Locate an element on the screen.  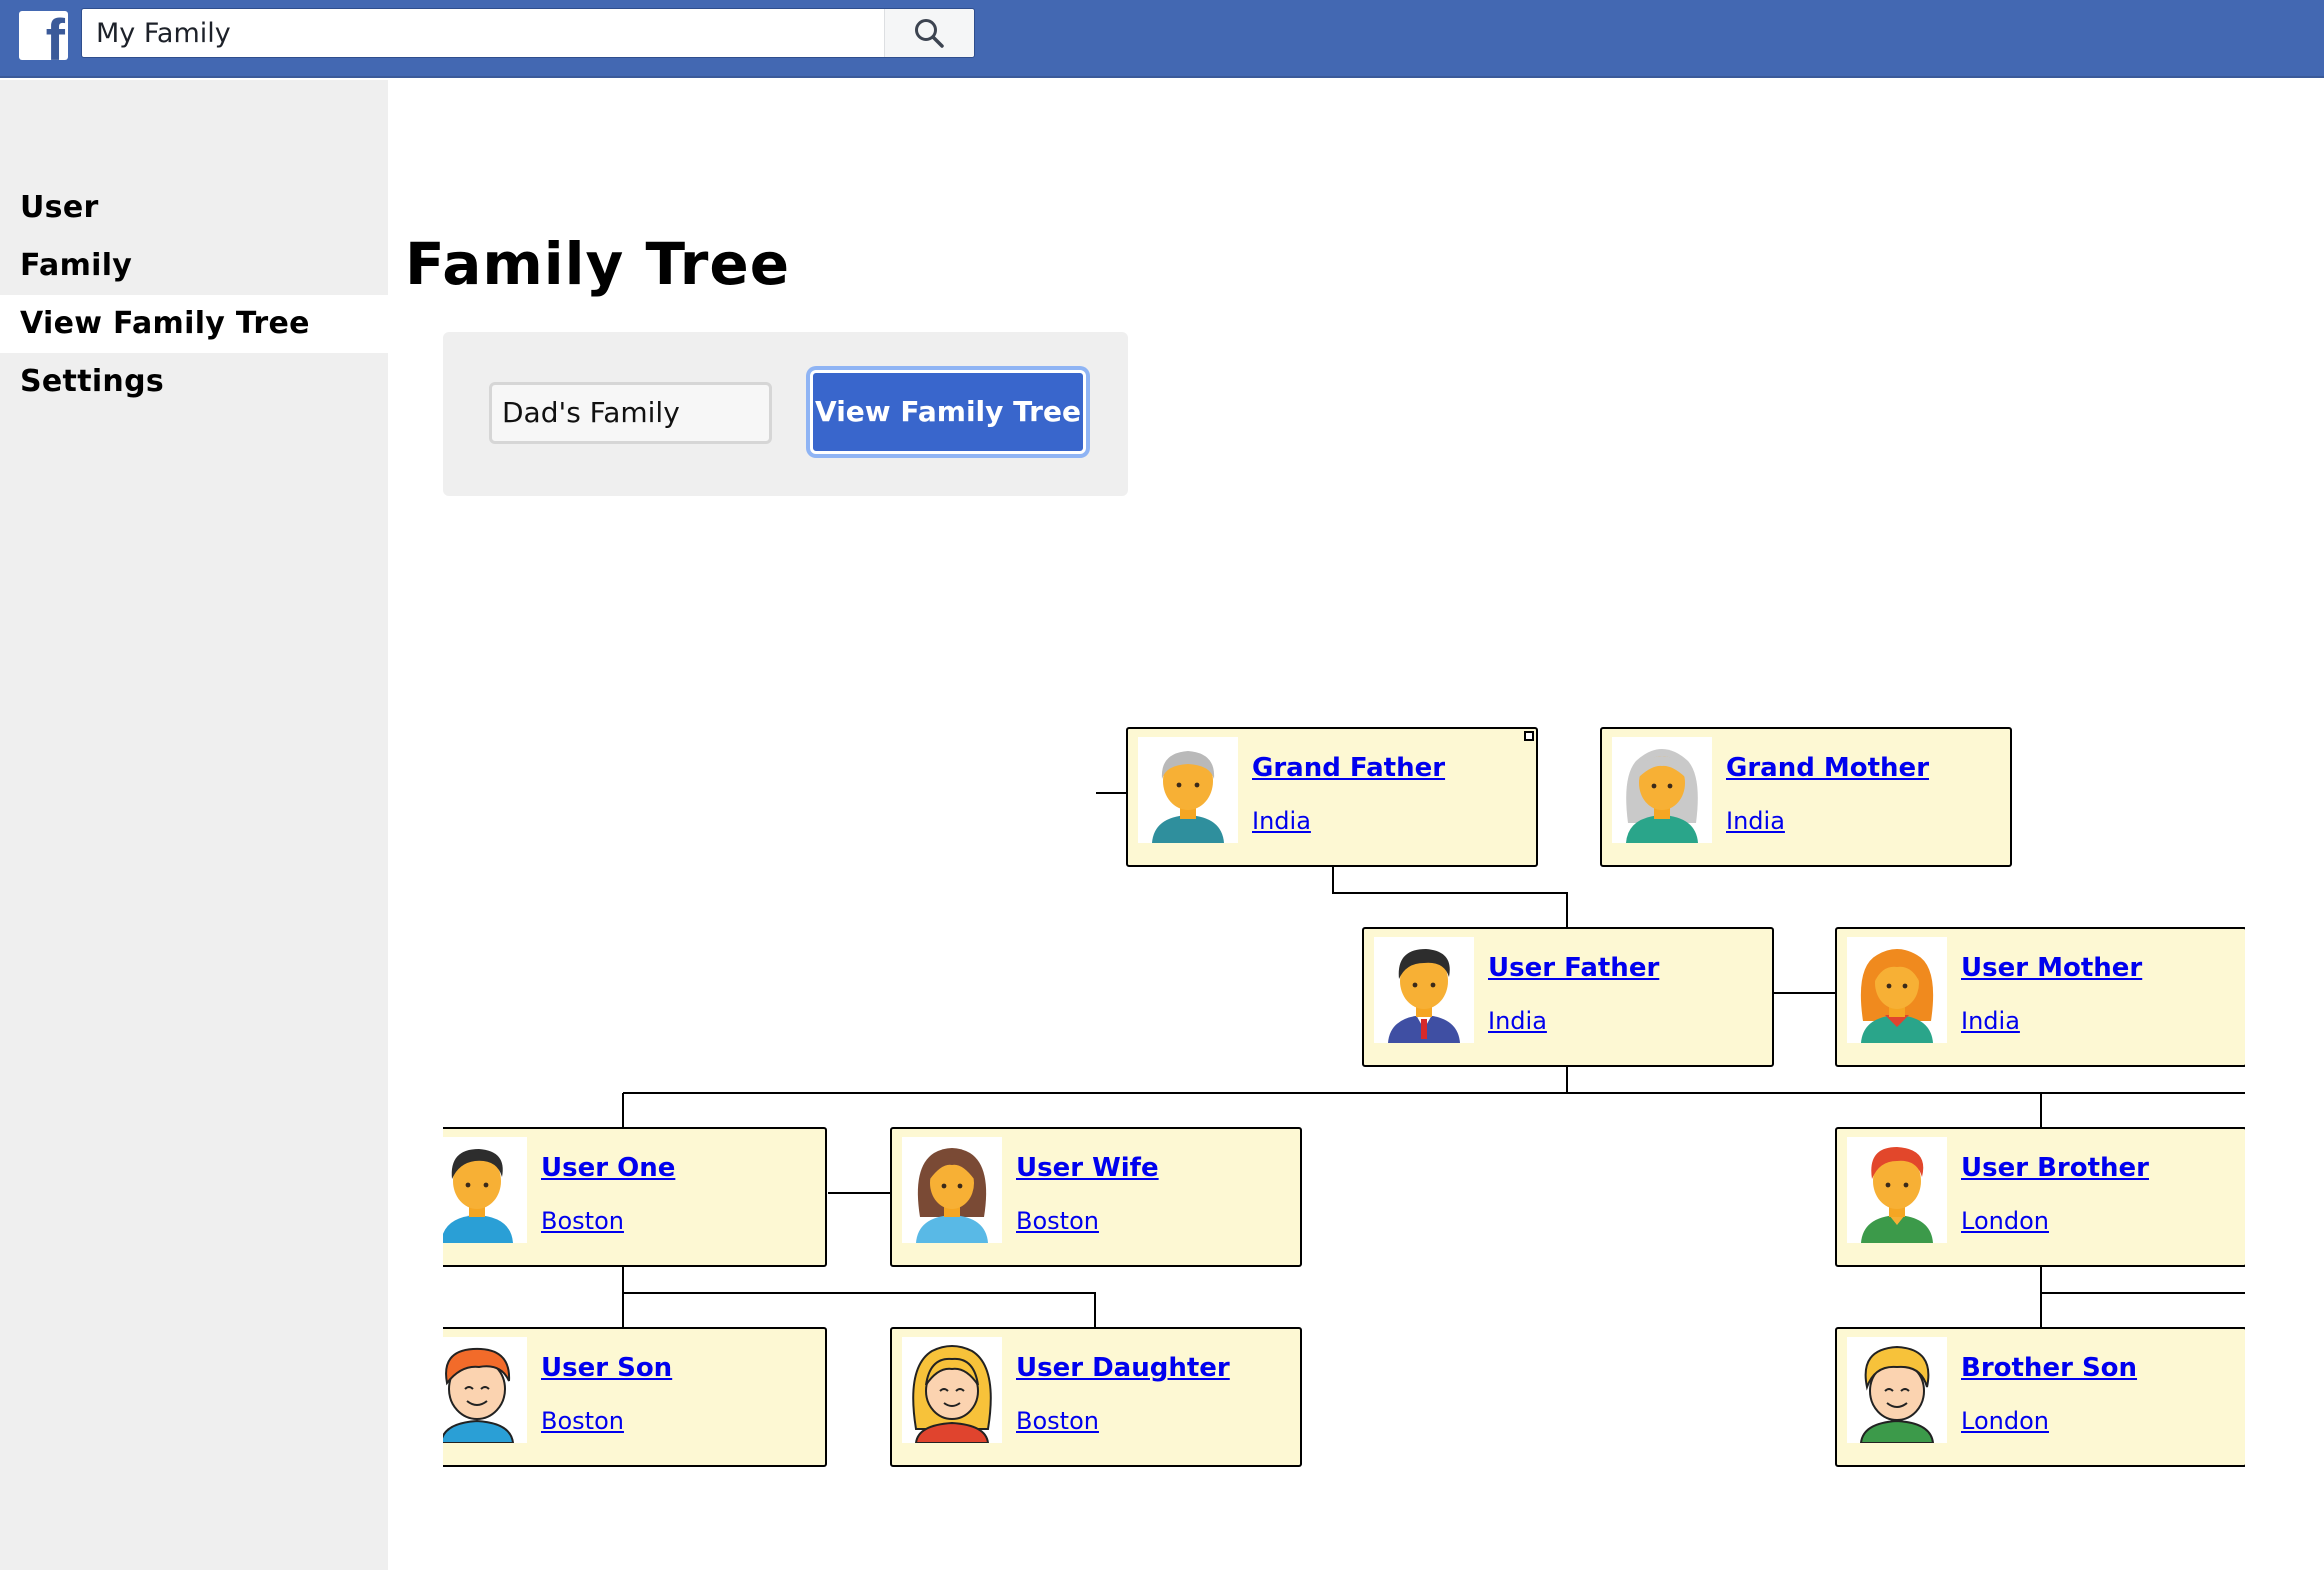
tree-node-grand-father: Grand Father India is located at coordinates (1332, 797).